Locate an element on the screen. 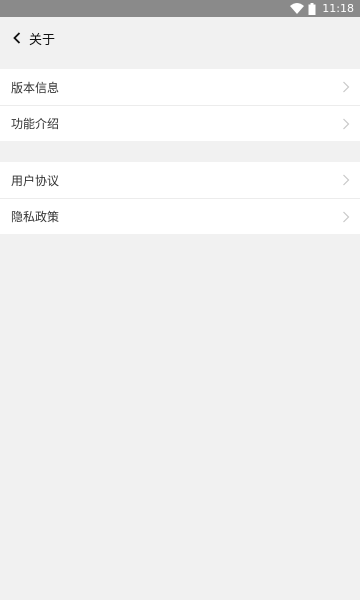 This screenshot has height=600, width=360. settings-group-2: 用户协议 隐私政策 is located at coordinates (180, 198).